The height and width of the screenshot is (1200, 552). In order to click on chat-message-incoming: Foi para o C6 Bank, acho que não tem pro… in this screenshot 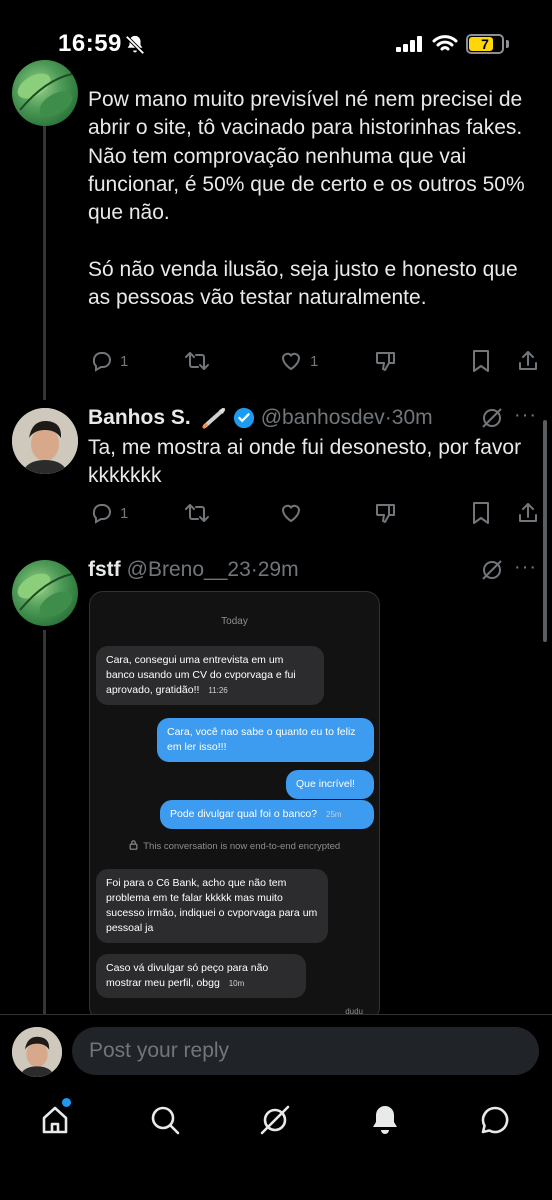, I will do `click(212, 906)`.